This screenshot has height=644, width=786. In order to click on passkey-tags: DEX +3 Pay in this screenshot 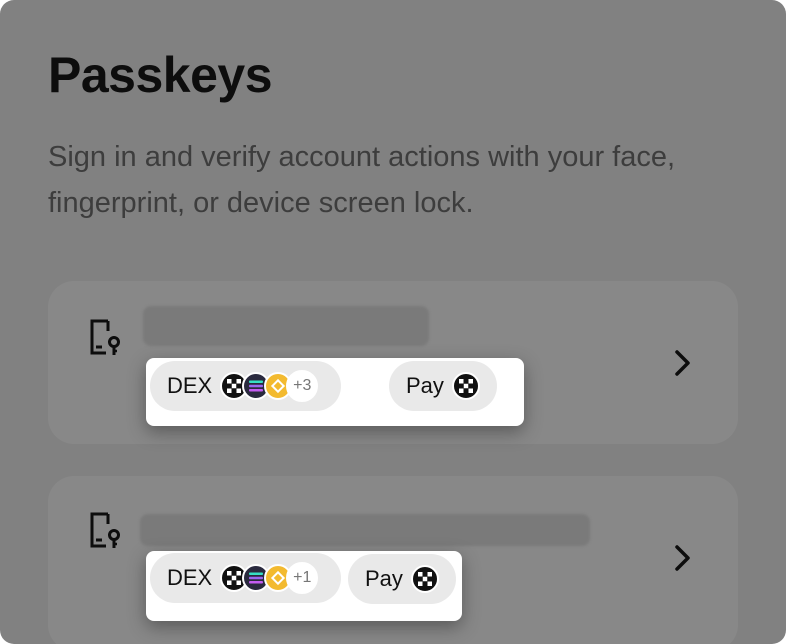, I will do `click(335, 392)`.